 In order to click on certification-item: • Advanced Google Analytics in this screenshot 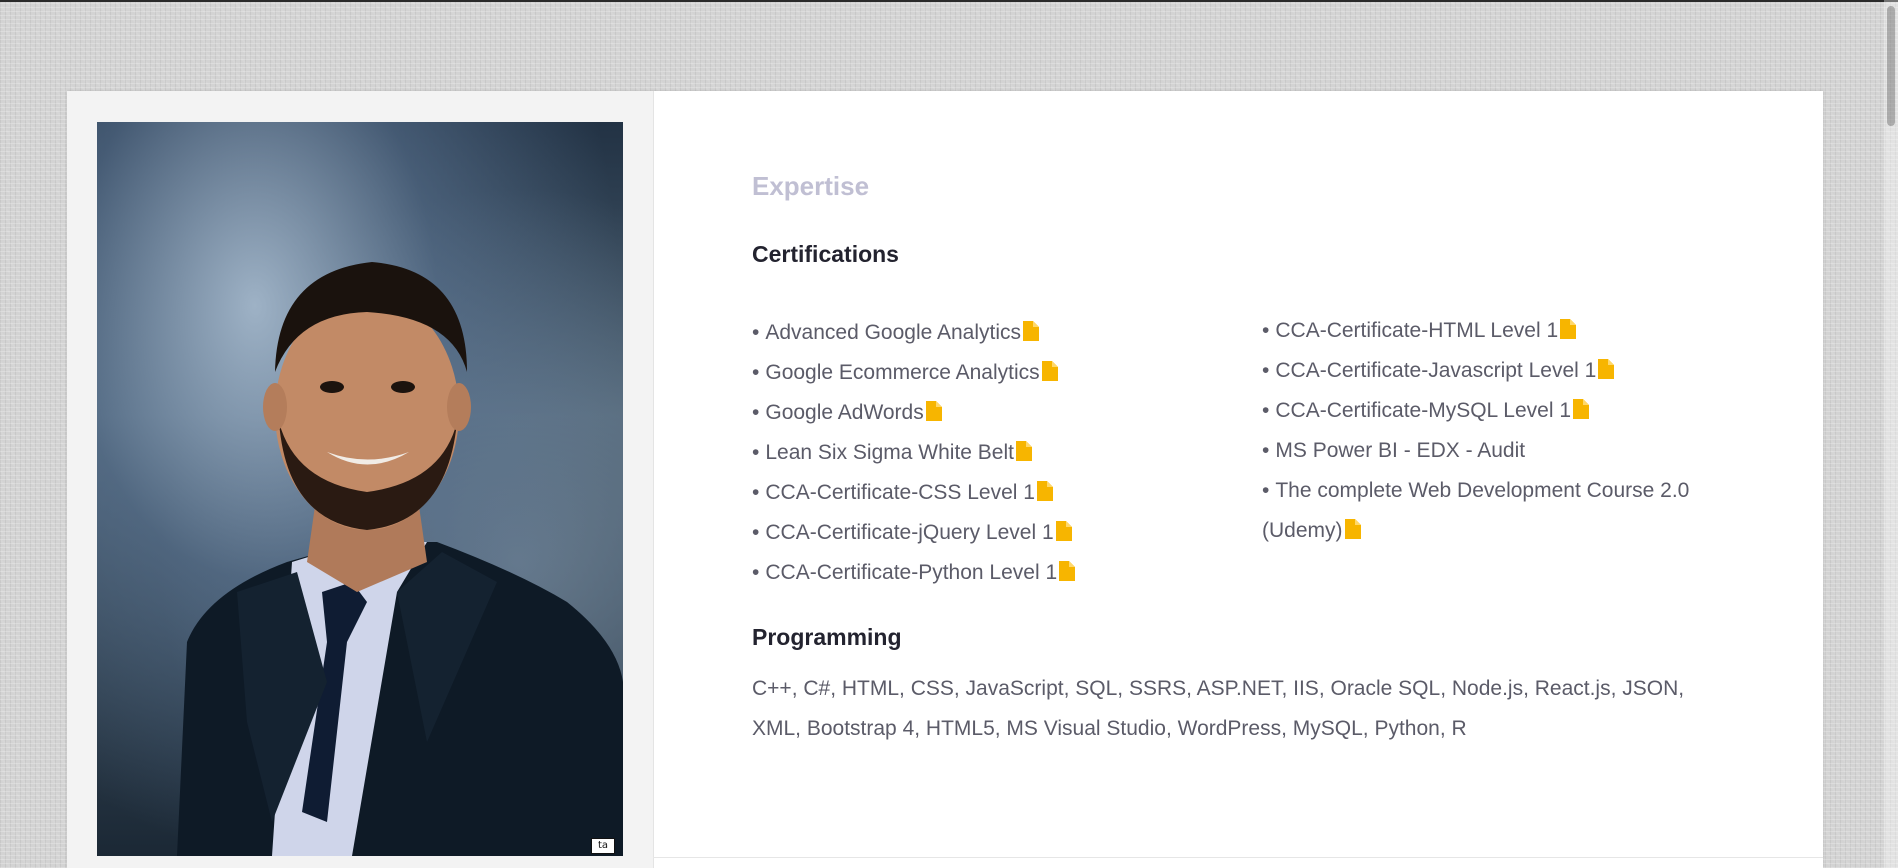, I will do `click(987, 333)`.